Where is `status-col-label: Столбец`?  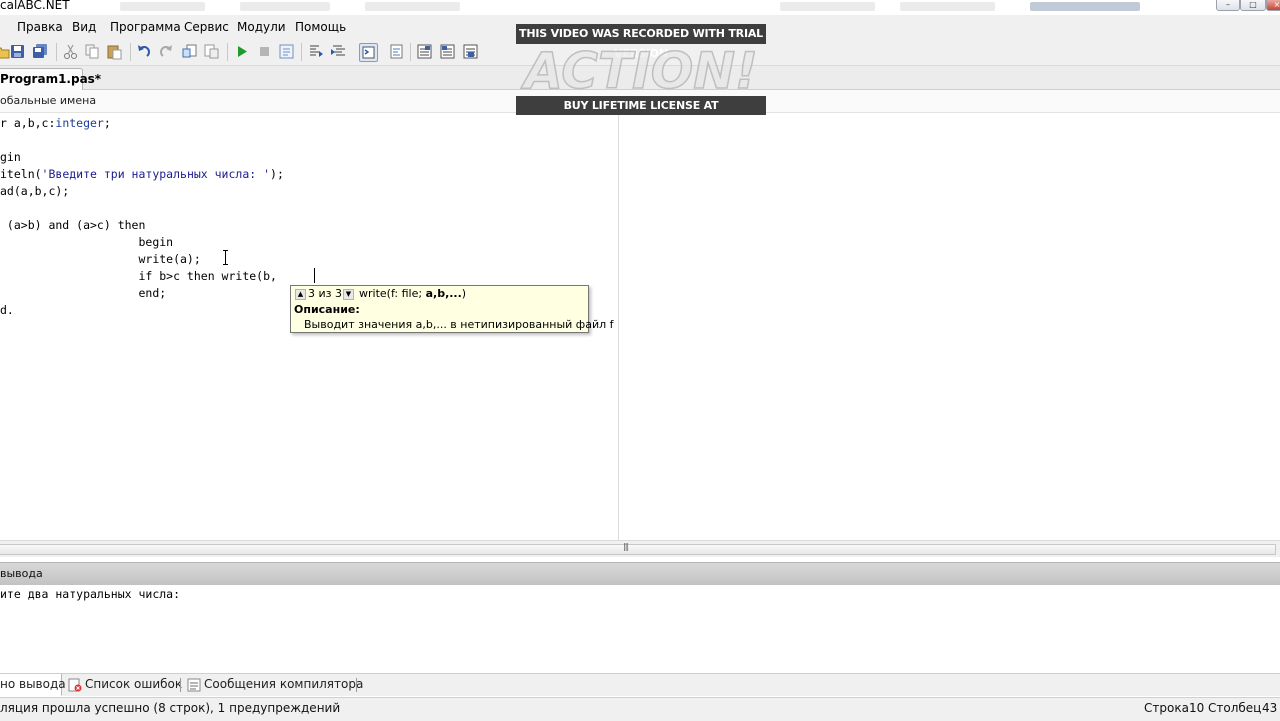 status-col-label: Столбец is located at coordinates (1235, 708).